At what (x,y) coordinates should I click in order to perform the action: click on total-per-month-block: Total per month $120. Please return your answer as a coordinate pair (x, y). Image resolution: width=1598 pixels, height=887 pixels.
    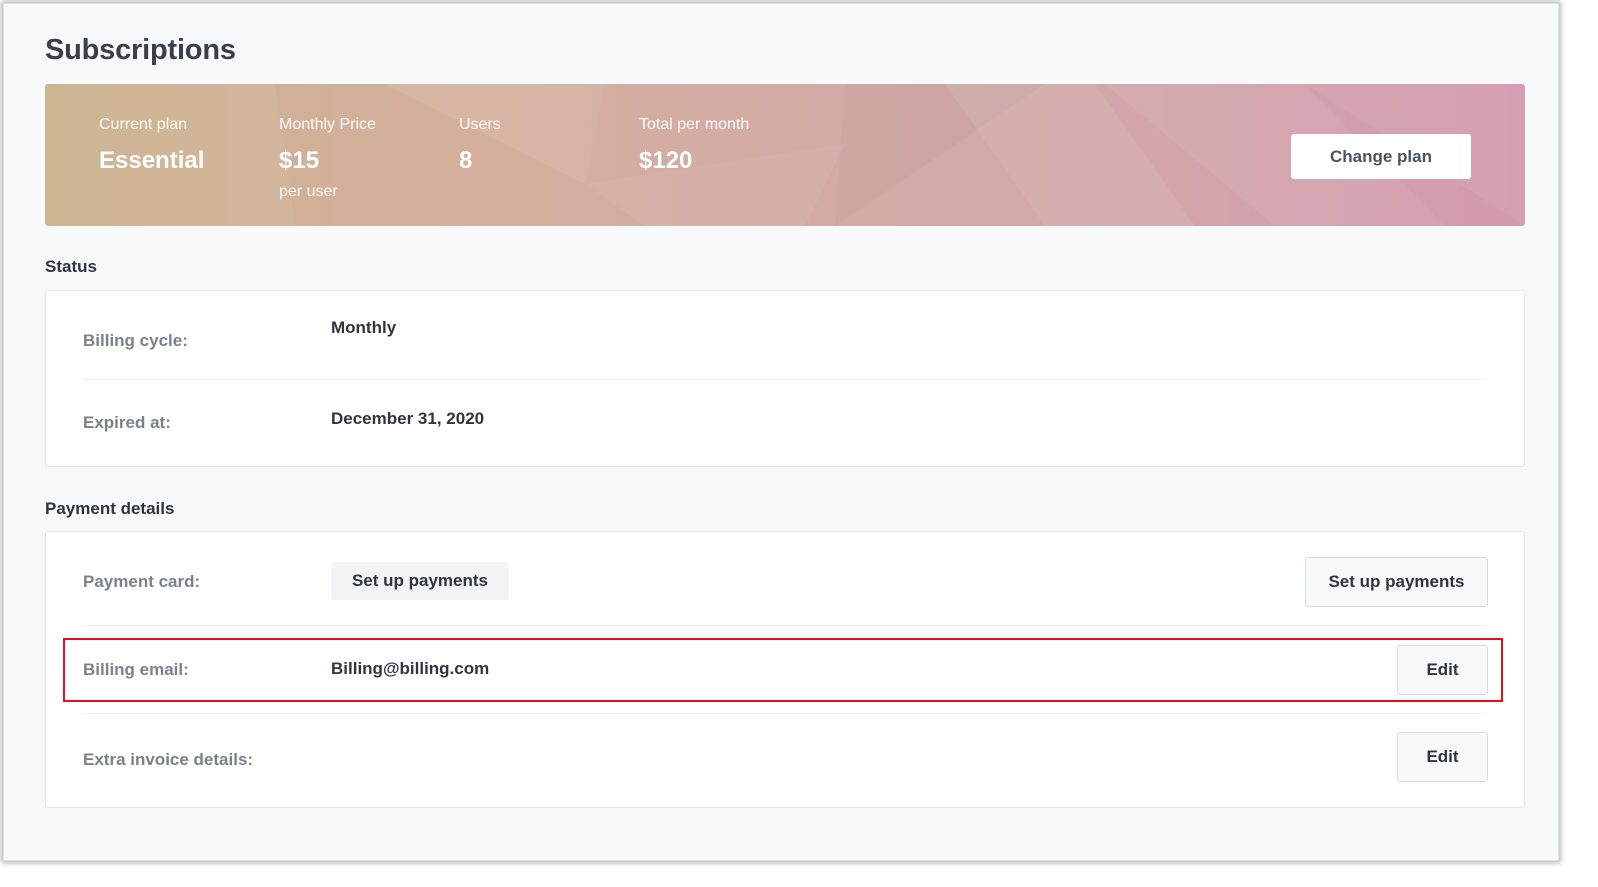
    Looking at the image, I should click on (694, 145).